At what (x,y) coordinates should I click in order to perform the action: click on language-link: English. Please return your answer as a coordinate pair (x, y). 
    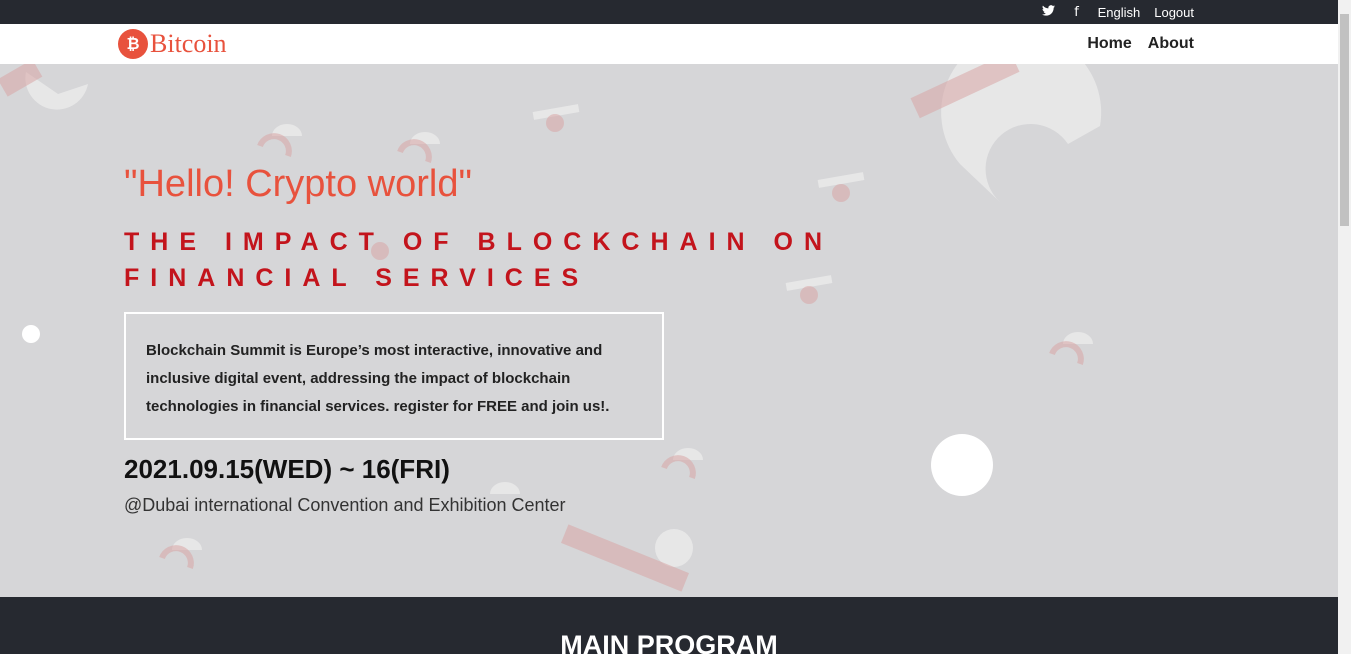
    Looking at the image, I should click on (1119, 12).